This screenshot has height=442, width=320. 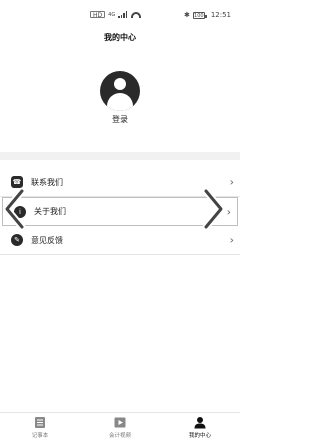 I want to click on section-divider, so click(x=120, y=156).